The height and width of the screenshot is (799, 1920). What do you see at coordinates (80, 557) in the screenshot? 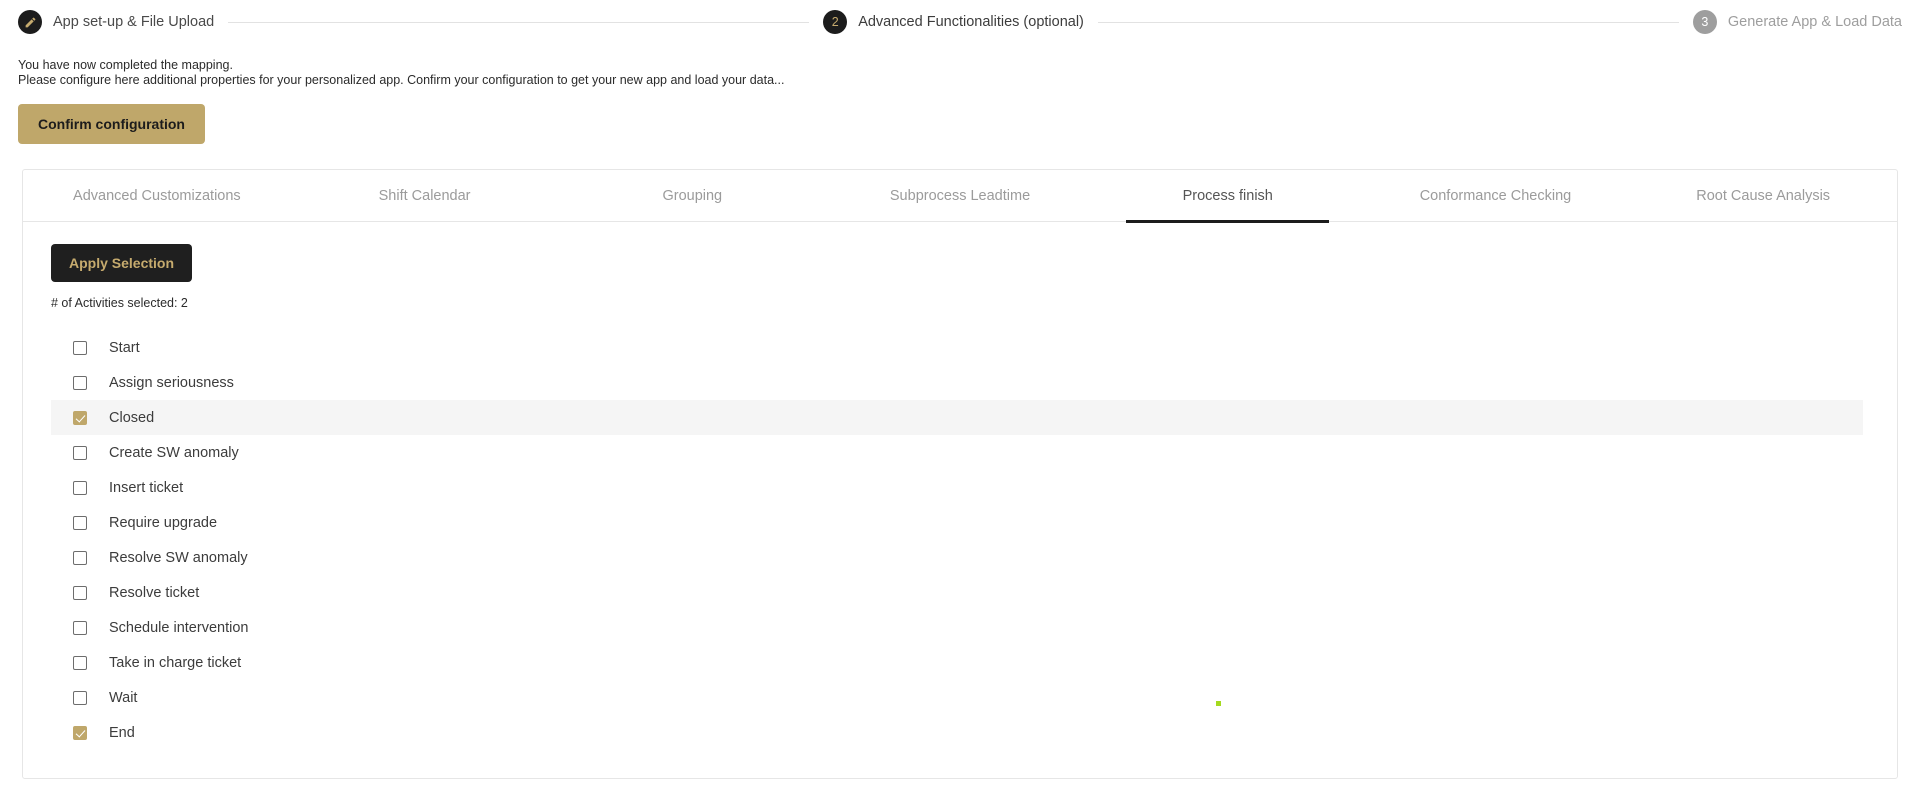
I see `checkbox-resolve-sw-anomaly` at bounding box center [80, 557].